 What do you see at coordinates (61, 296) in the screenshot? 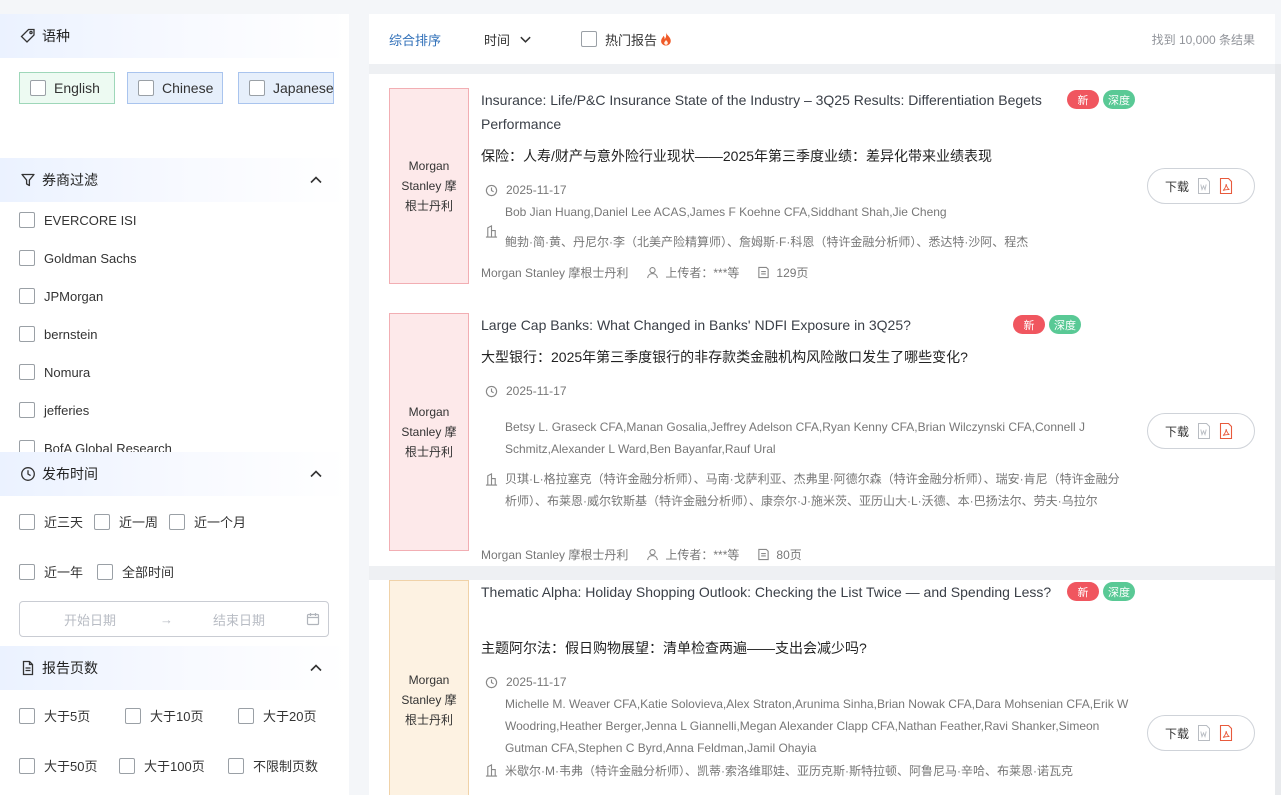
I see `broker-item-jpmorgan: JPMorgan` at bounding box center [61, 296].